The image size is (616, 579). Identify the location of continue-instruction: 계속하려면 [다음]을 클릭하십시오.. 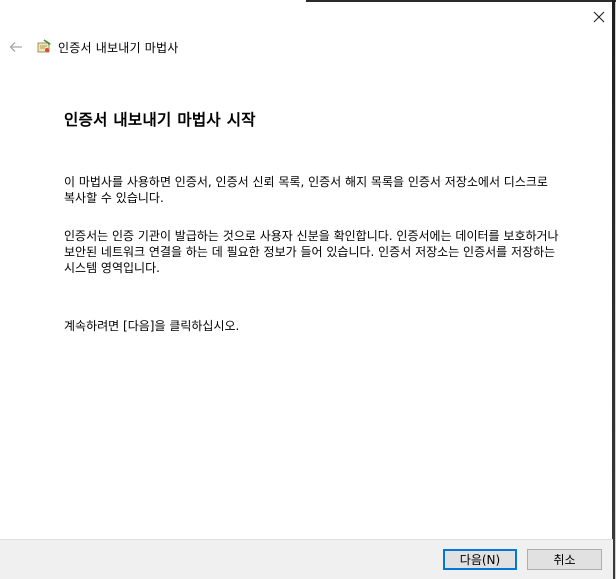
(152, 326).